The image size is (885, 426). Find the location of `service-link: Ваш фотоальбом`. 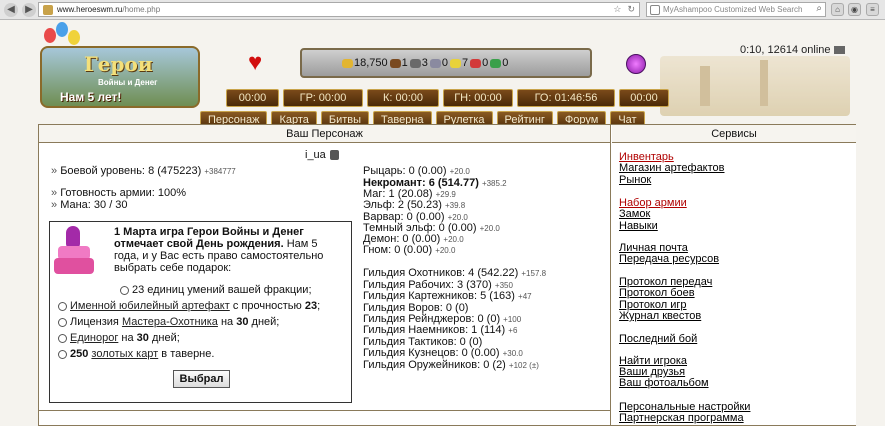

service-link: Ваш фотоальбом is located at coordinates (664, 383).